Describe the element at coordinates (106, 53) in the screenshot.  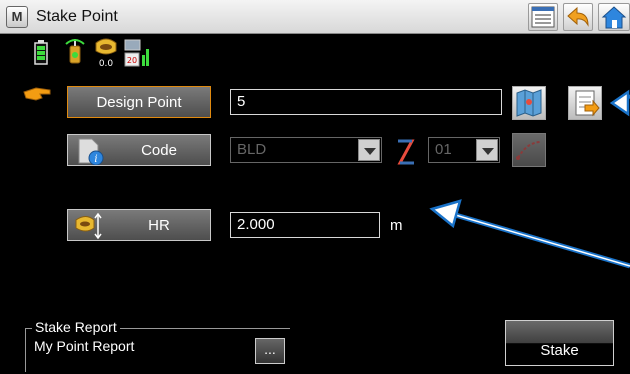
I see `receiver-icon: 0.0` at that location.